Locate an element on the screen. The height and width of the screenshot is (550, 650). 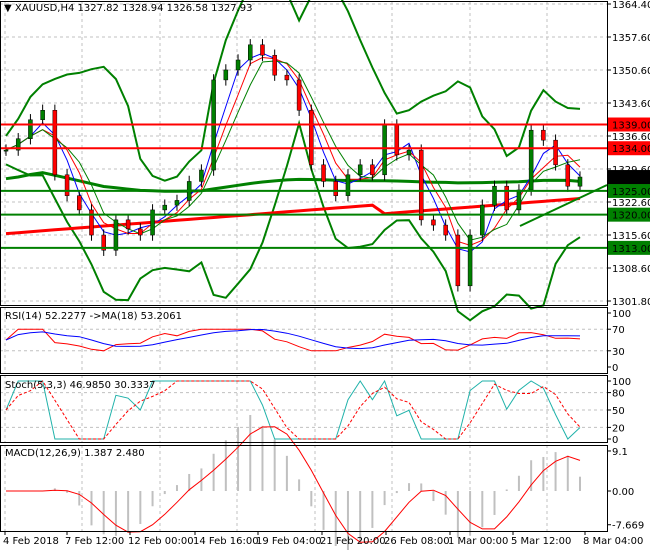
x-tick-label: 1 Mar 00:00 is located at coordinates (478, 541).